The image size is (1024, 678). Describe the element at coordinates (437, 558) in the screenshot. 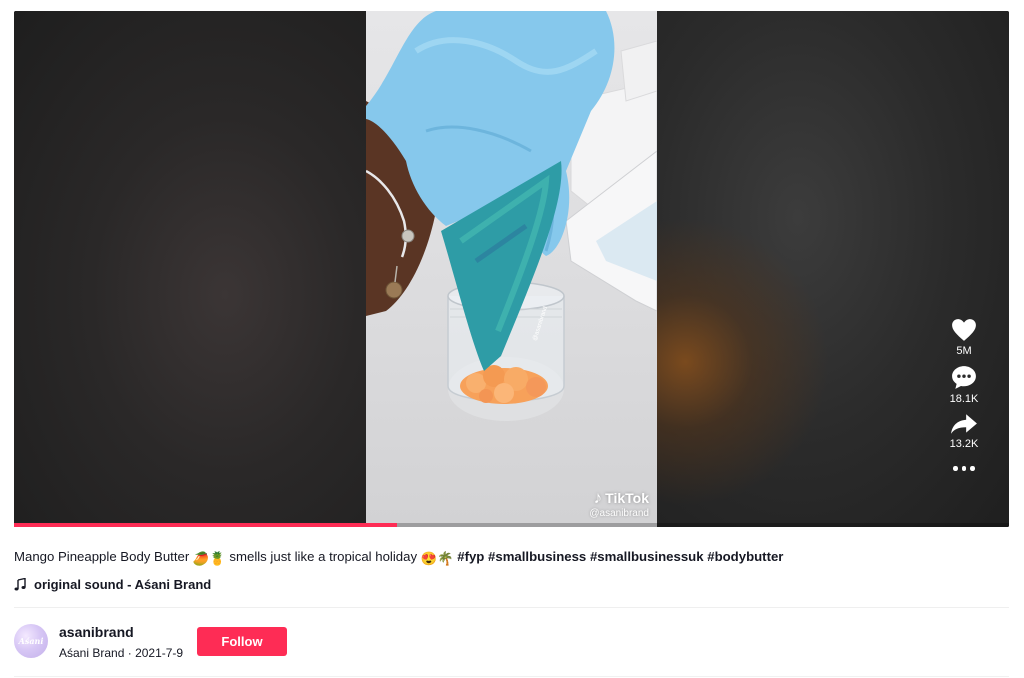

I see `heart-eyes-palm-emoji: 😍🌴` at that location.